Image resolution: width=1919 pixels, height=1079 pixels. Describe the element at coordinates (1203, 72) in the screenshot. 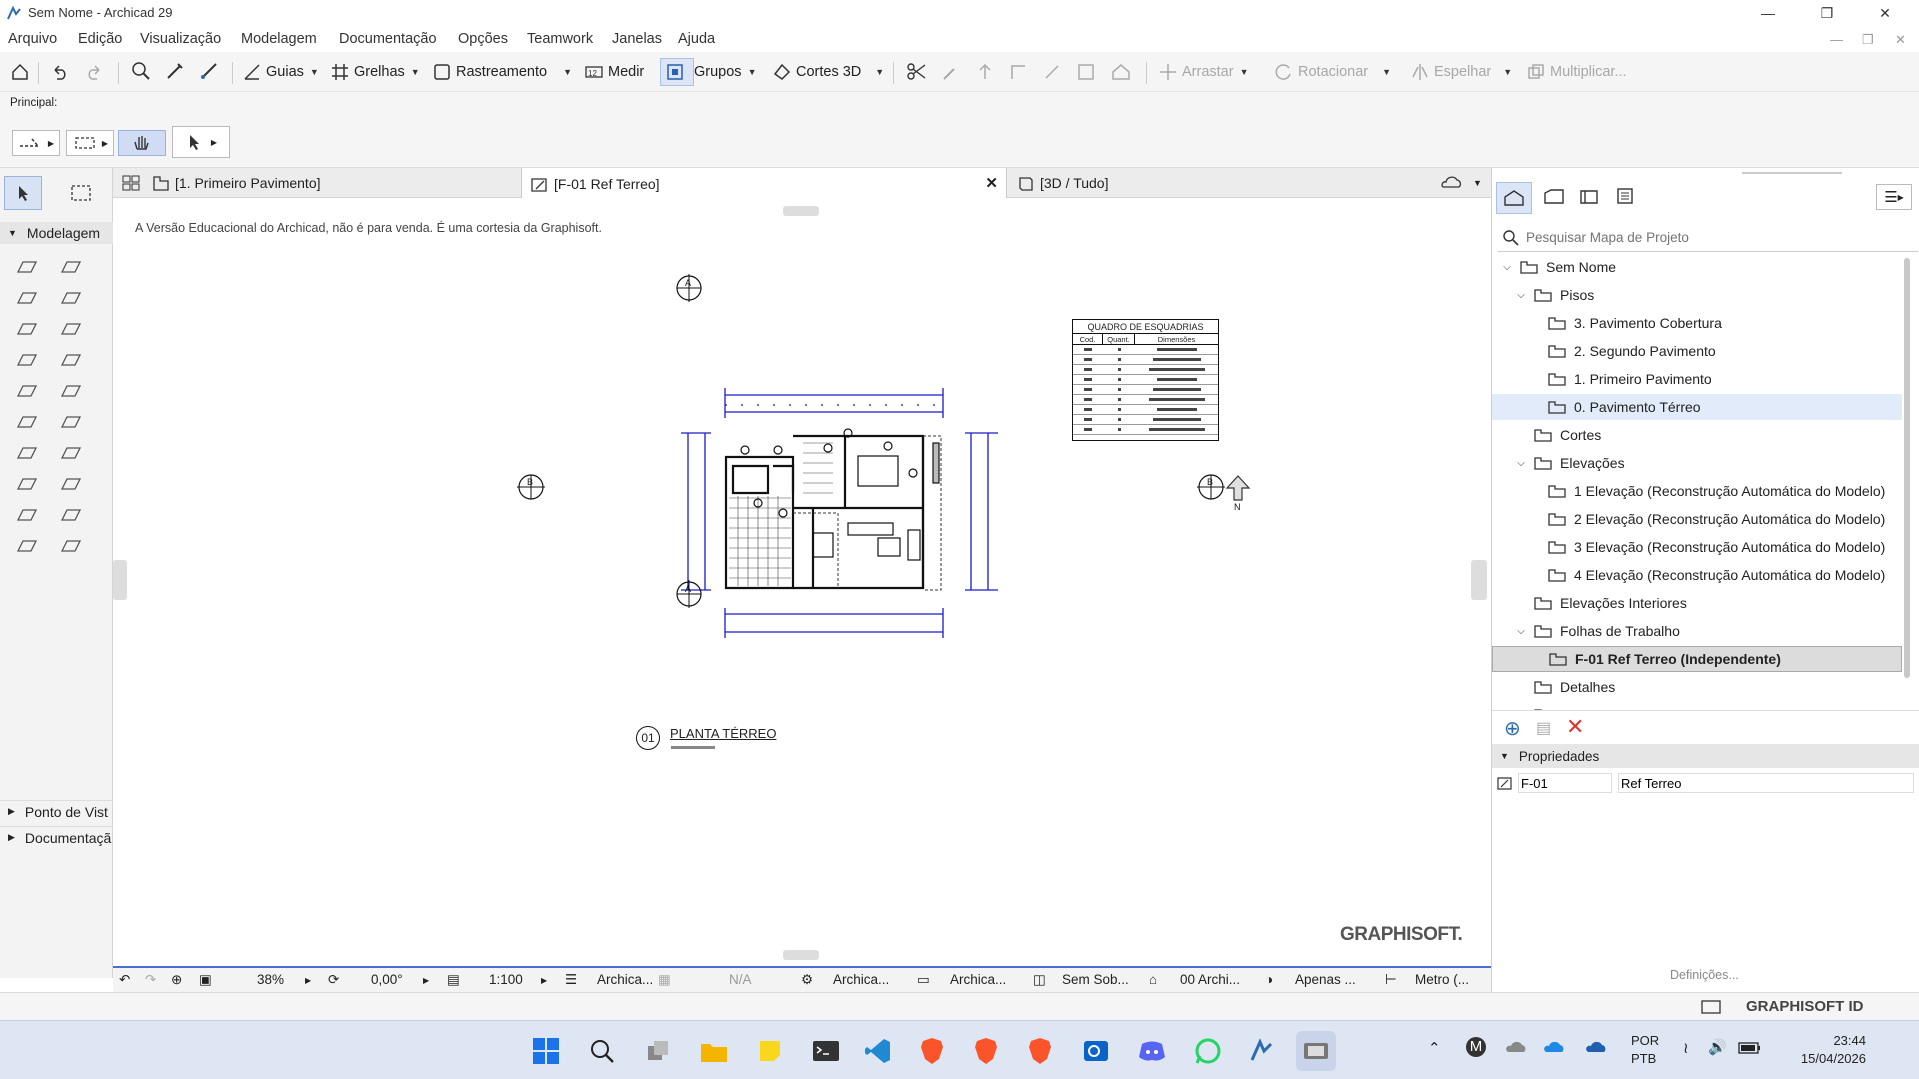

I see `arrastar-button: Arrastar ▼` at that location.